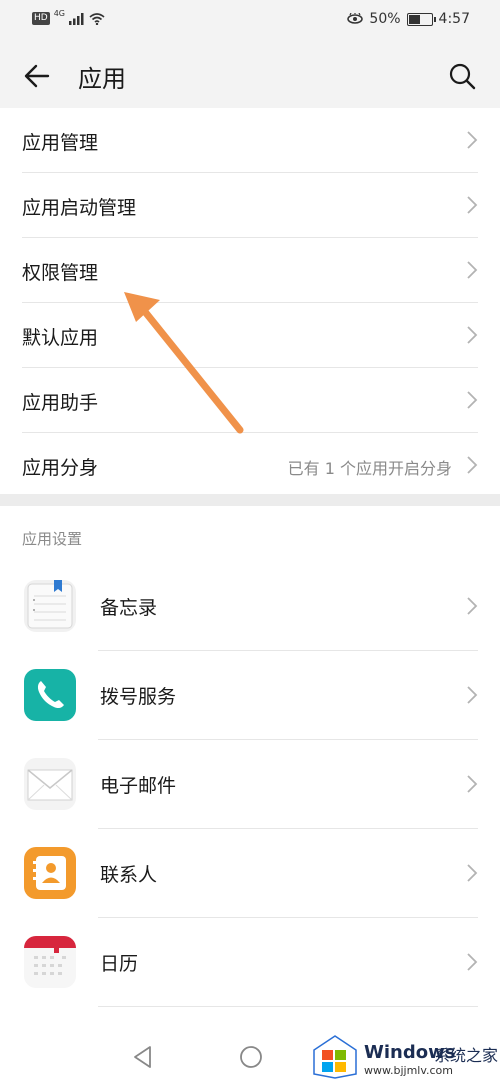 The width and height of the screenshot is (500, 1084). I want to click on search-icon, so click(462, 76).